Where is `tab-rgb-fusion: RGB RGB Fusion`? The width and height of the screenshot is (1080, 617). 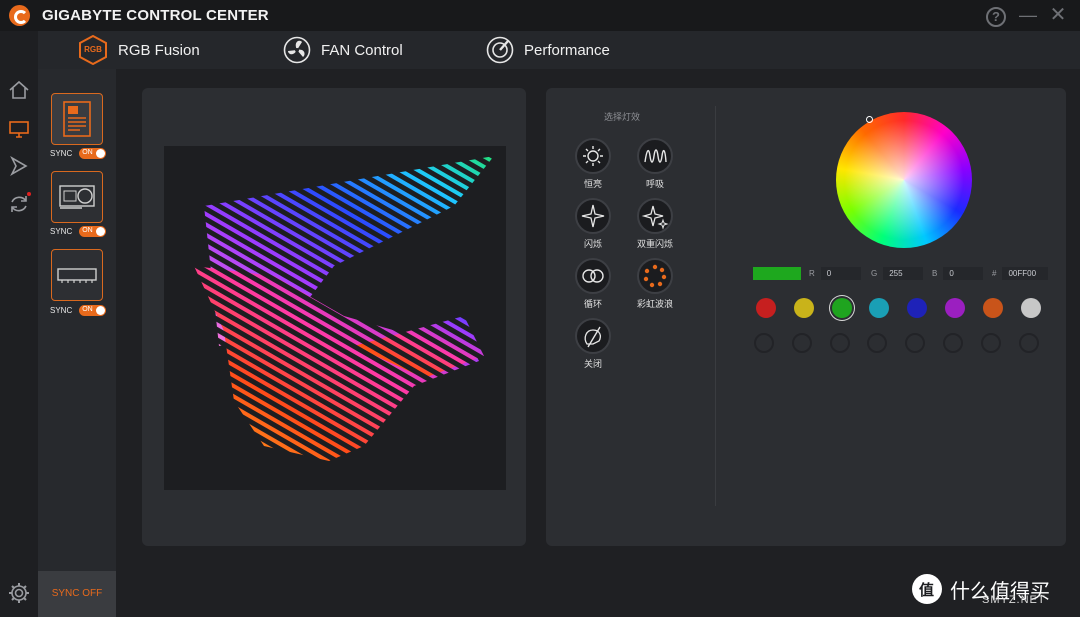
tab-rgb-fusion: RGB RGB Fusion is located at coordinates (139, 50).